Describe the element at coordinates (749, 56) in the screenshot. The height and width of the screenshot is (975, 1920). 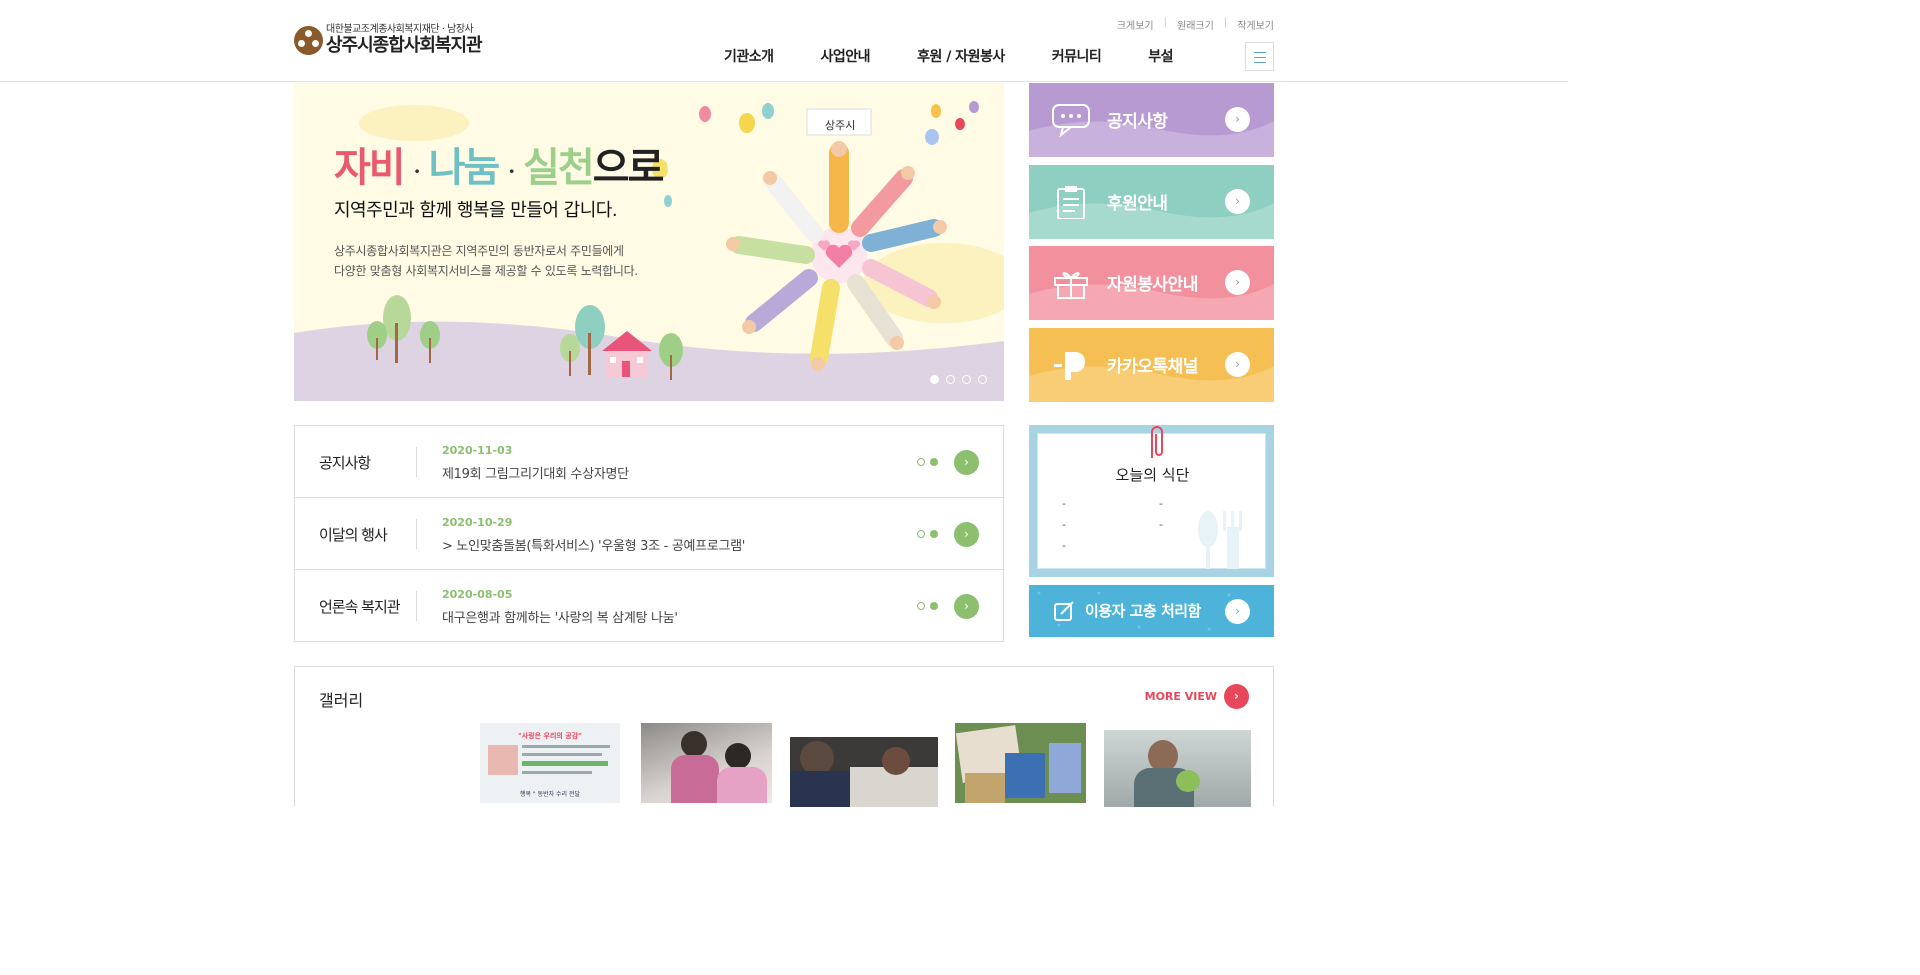
I see `nav-item-about: 기관소개` at that location.